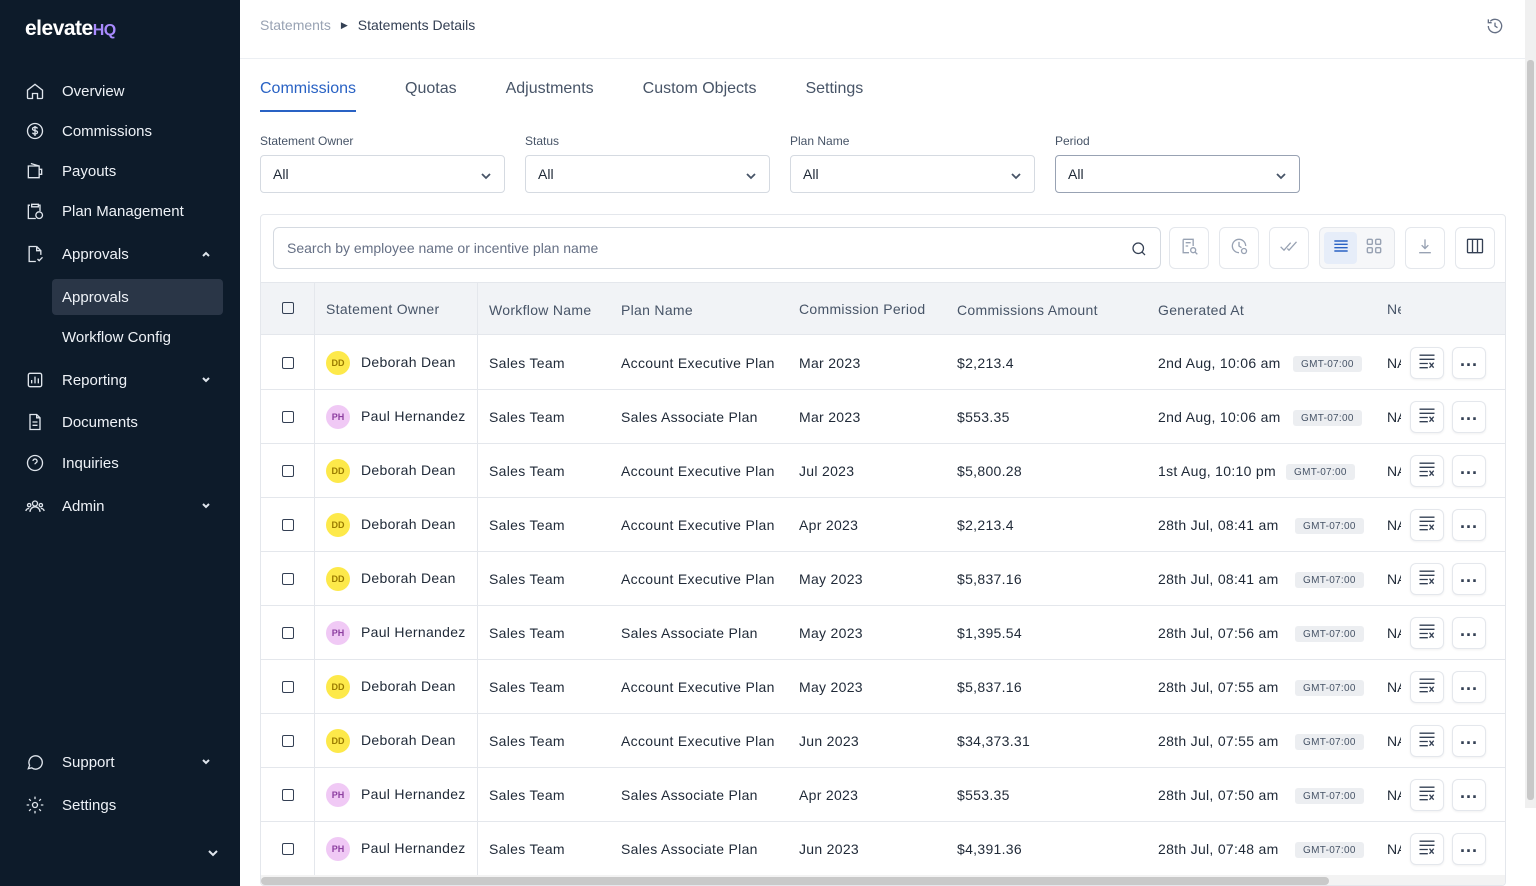 Image resolution: width=1536 pixels, height=886 pixels. What do you see at coordinates (122, 805) in the screenshot?
I see `sidebar-item-settings: Settings` at bounding box center [122, 805].